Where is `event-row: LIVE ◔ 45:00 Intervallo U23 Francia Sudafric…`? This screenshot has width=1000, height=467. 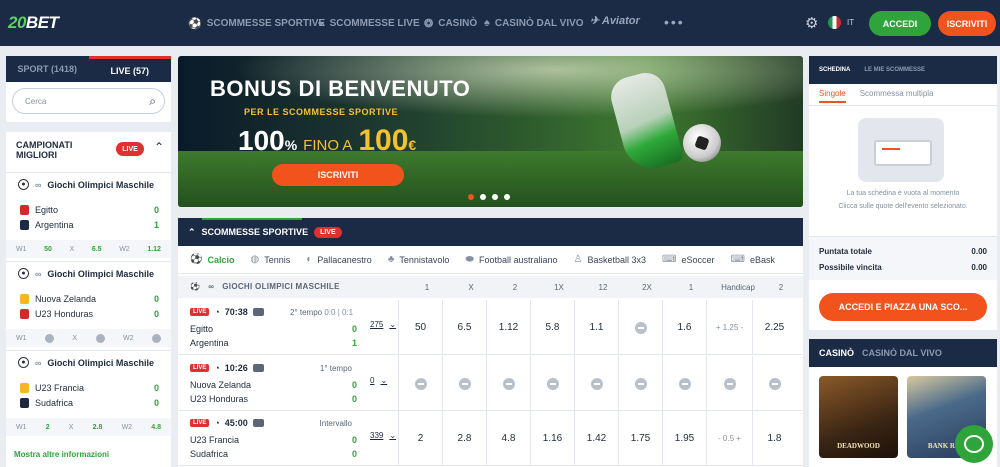 event-row: LIVE ◔ 45:00 Intervallo U23 Francia Sudafric… is located at coordinates (490, 438).